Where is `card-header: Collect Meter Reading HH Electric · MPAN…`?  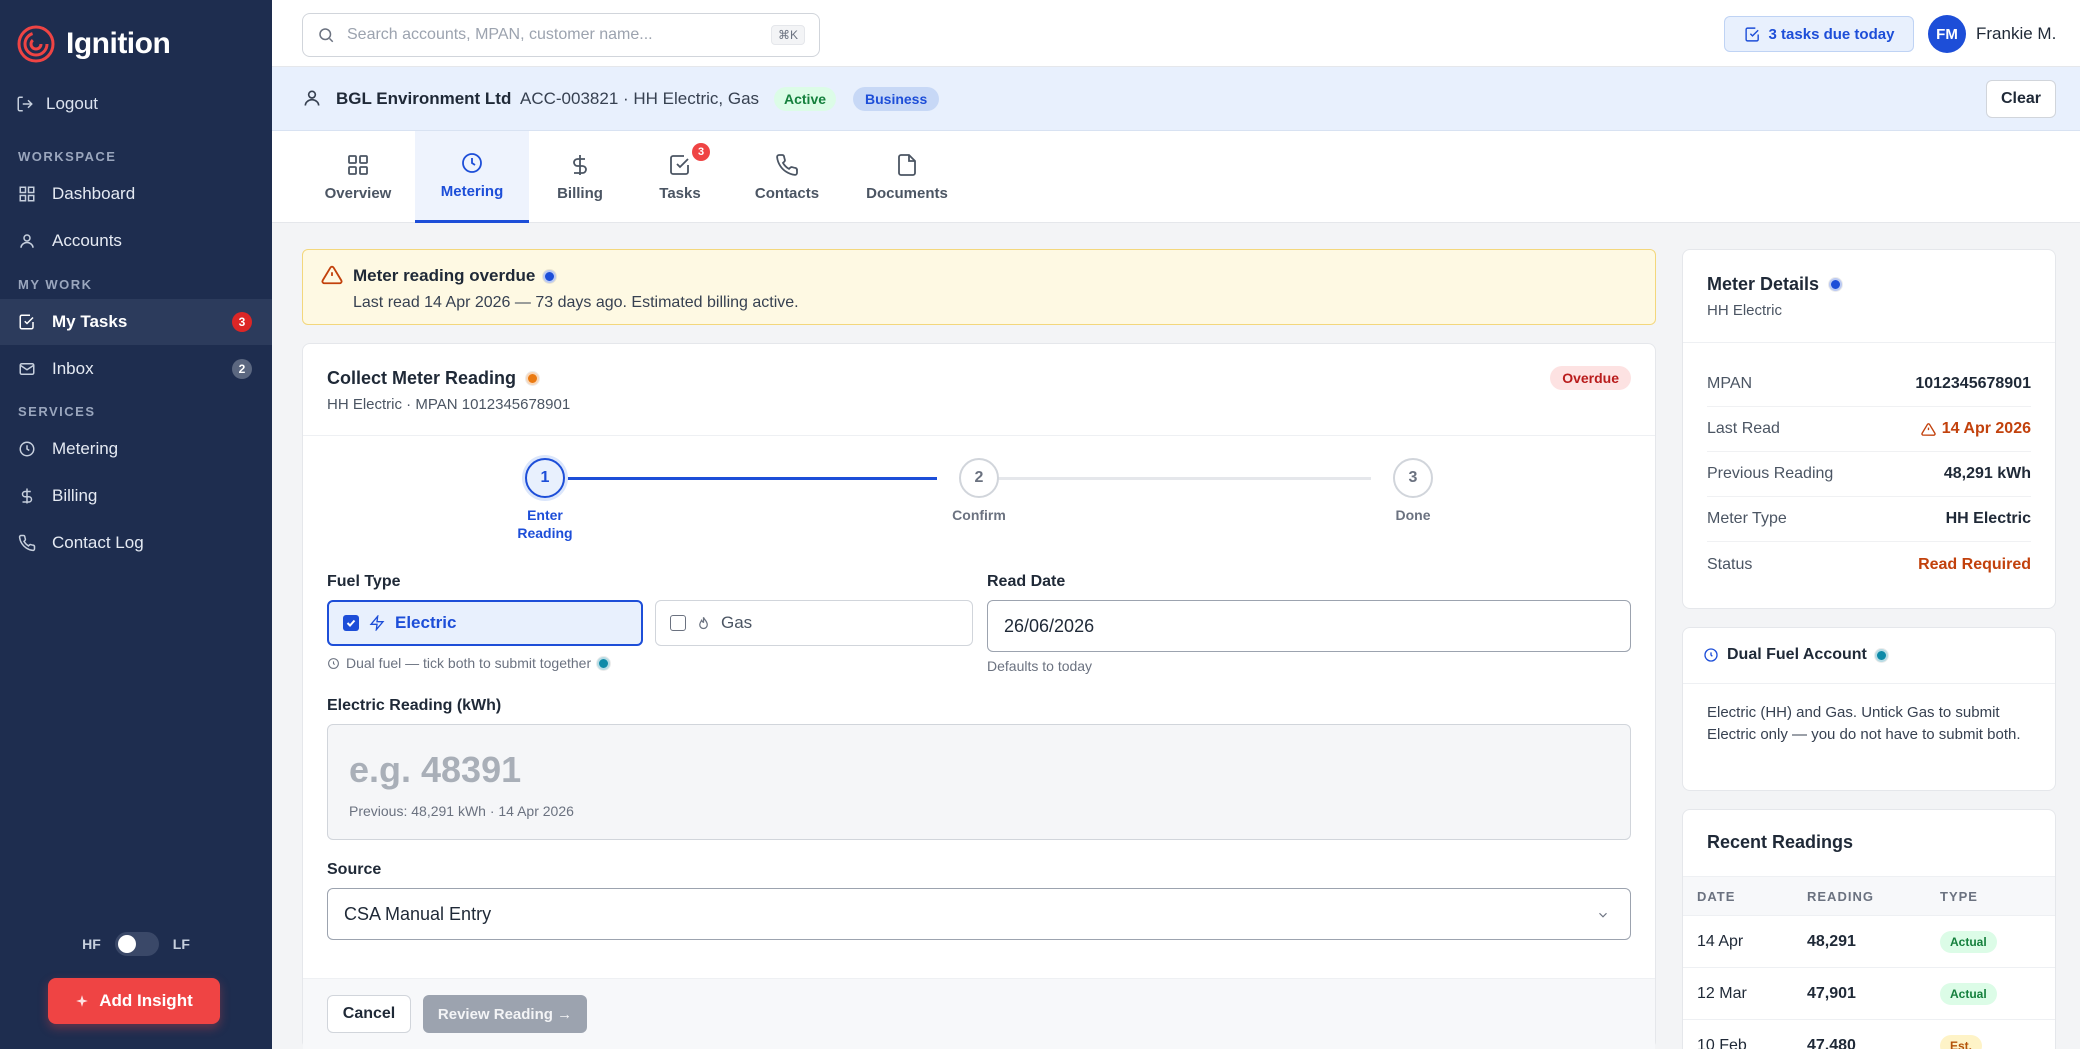
card-header: Collect Meter Reading HH Electric · MPAN… is located at coordinates (979, 390).